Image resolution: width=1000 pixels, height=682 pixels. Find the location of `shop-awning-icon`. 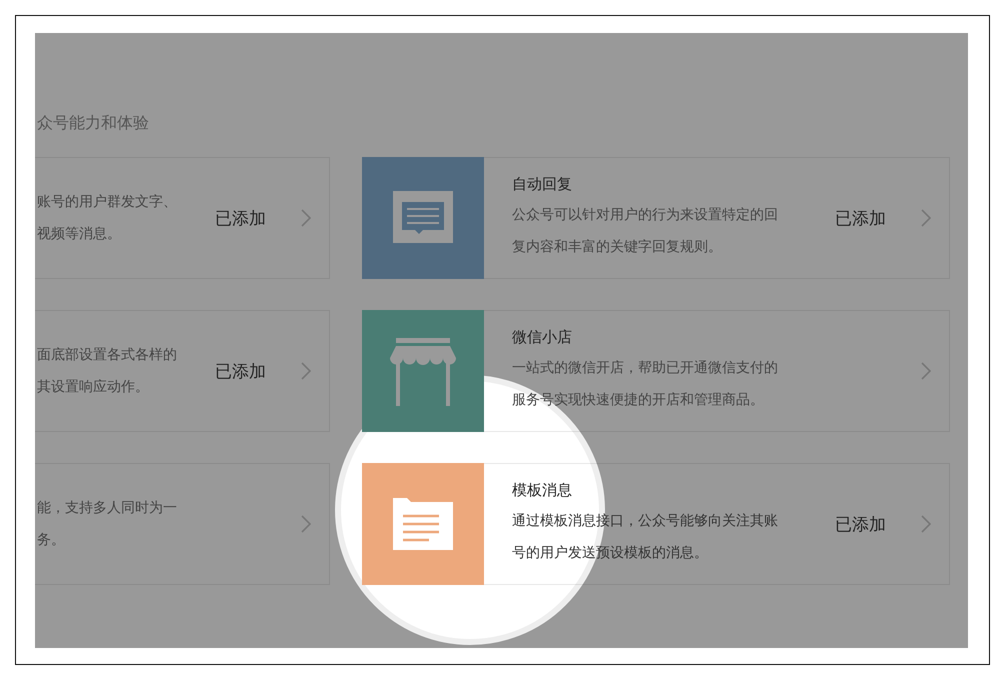

shop-awning-icon is located at coordinates (423, 371).